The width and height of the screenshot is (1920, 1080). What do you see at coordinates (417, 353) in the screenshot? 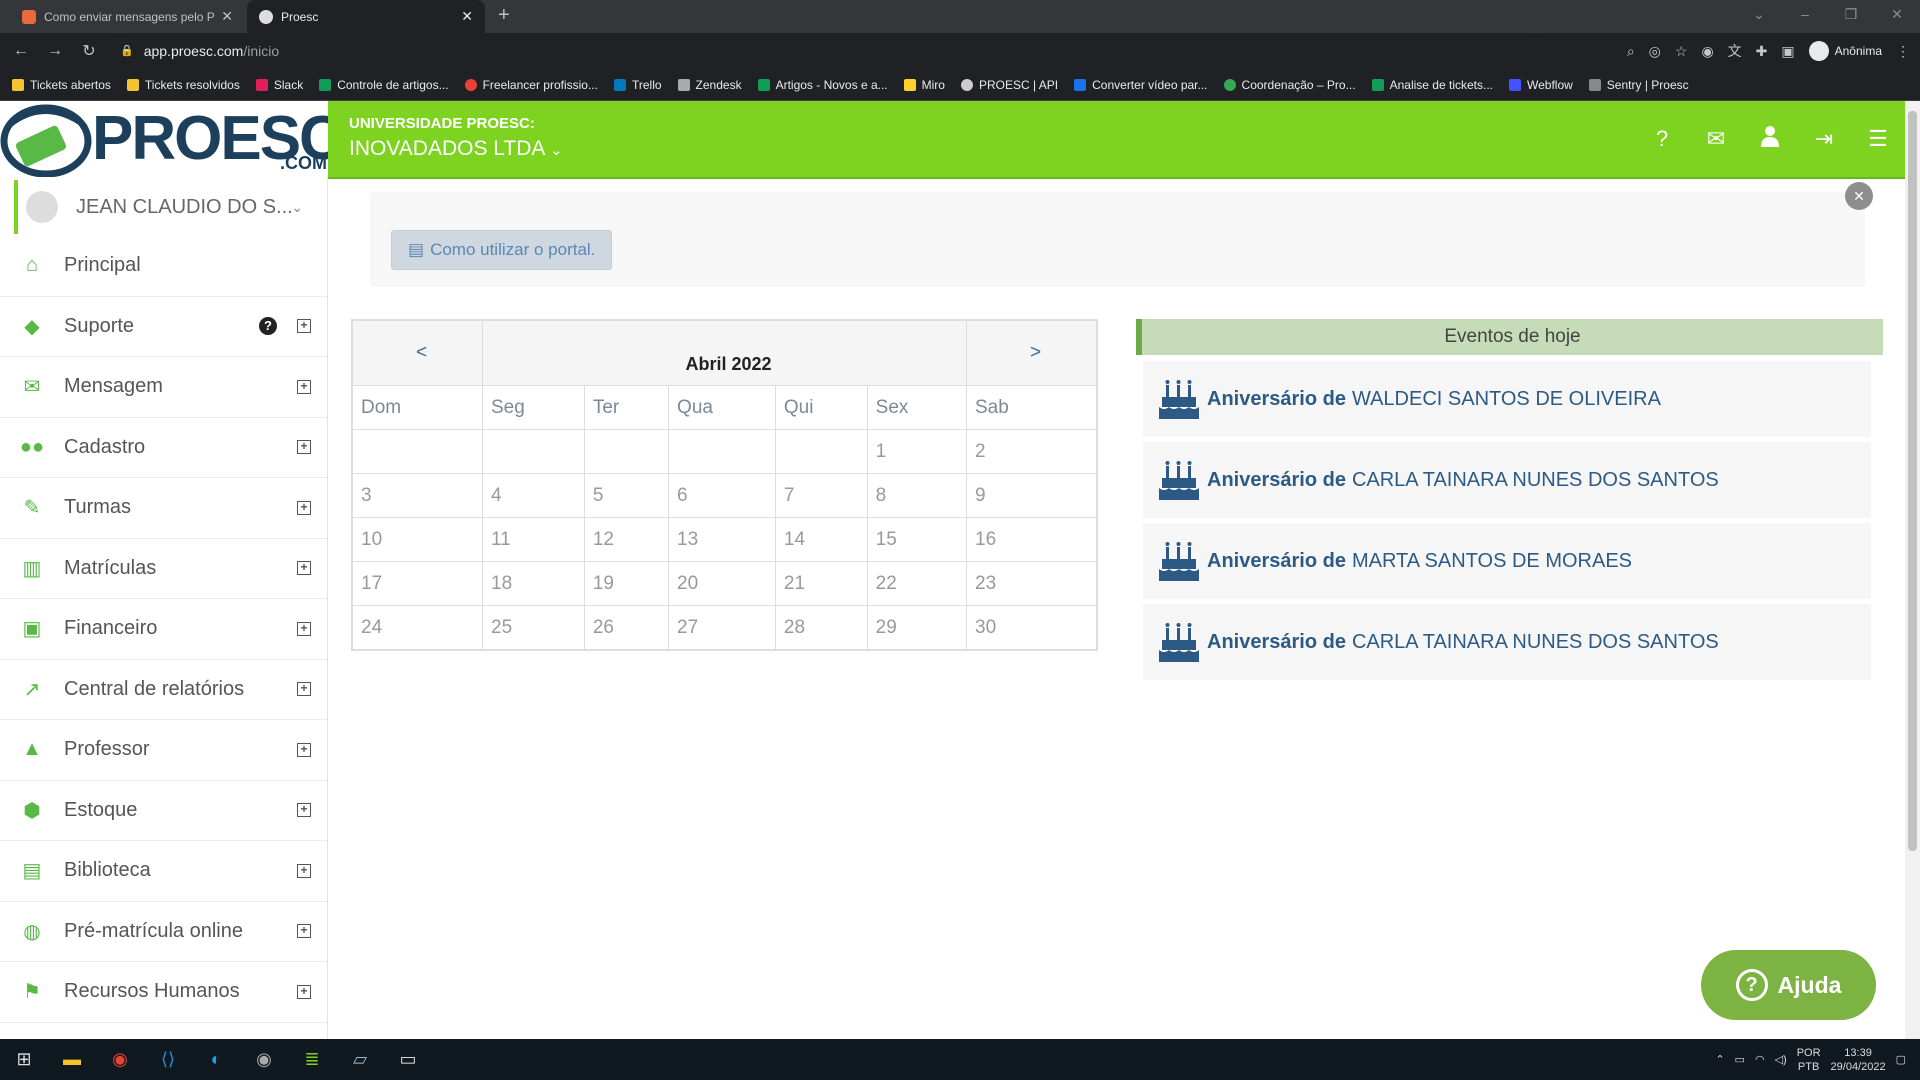
I see `prev-month-button: <` at bounding box center [417, 353].